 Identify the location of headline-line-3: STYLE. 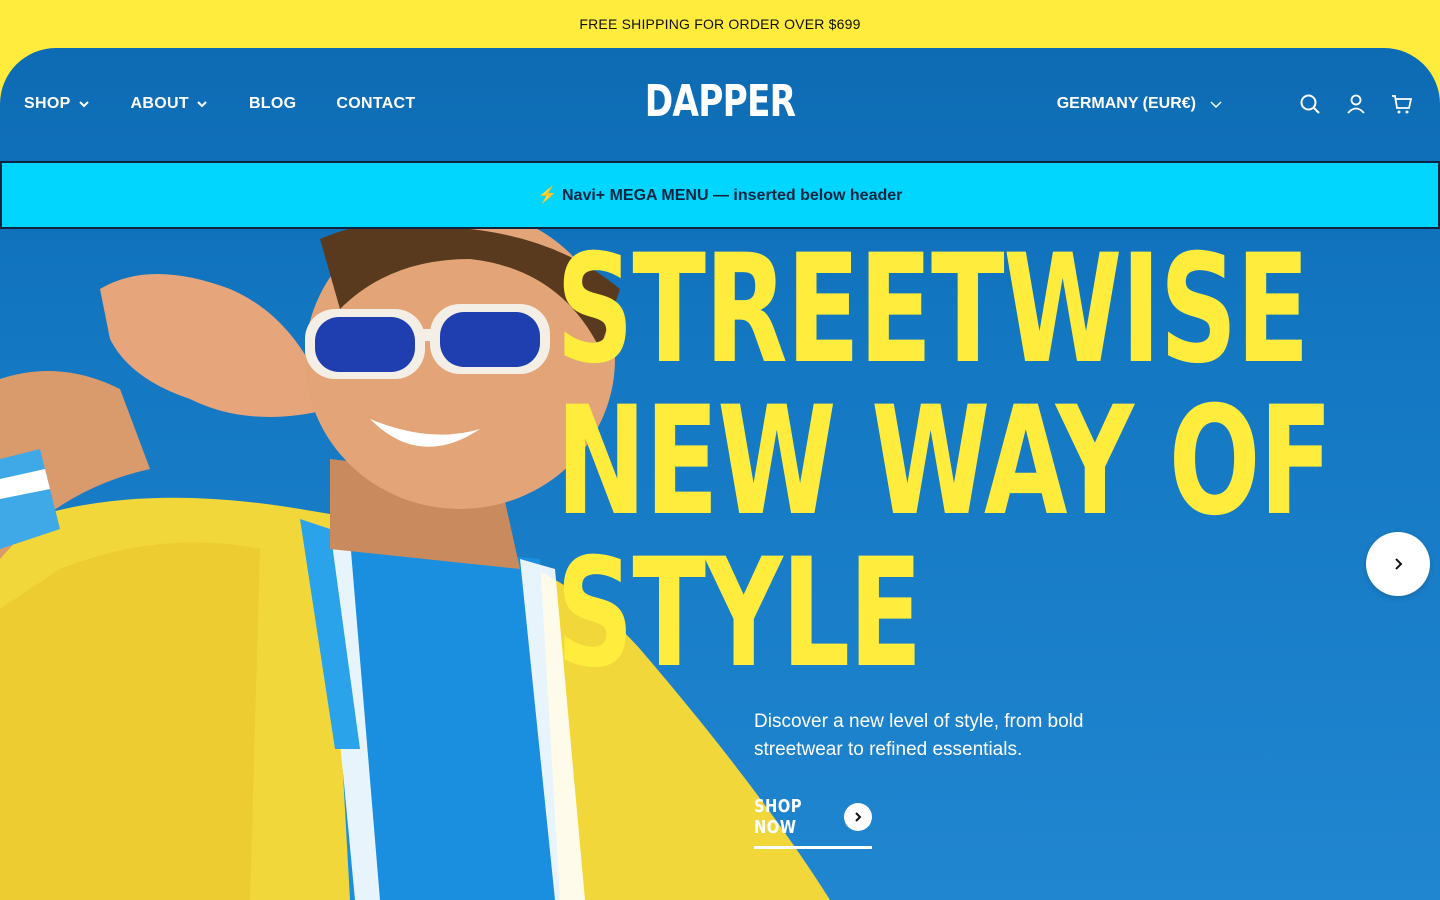
(739, 614).